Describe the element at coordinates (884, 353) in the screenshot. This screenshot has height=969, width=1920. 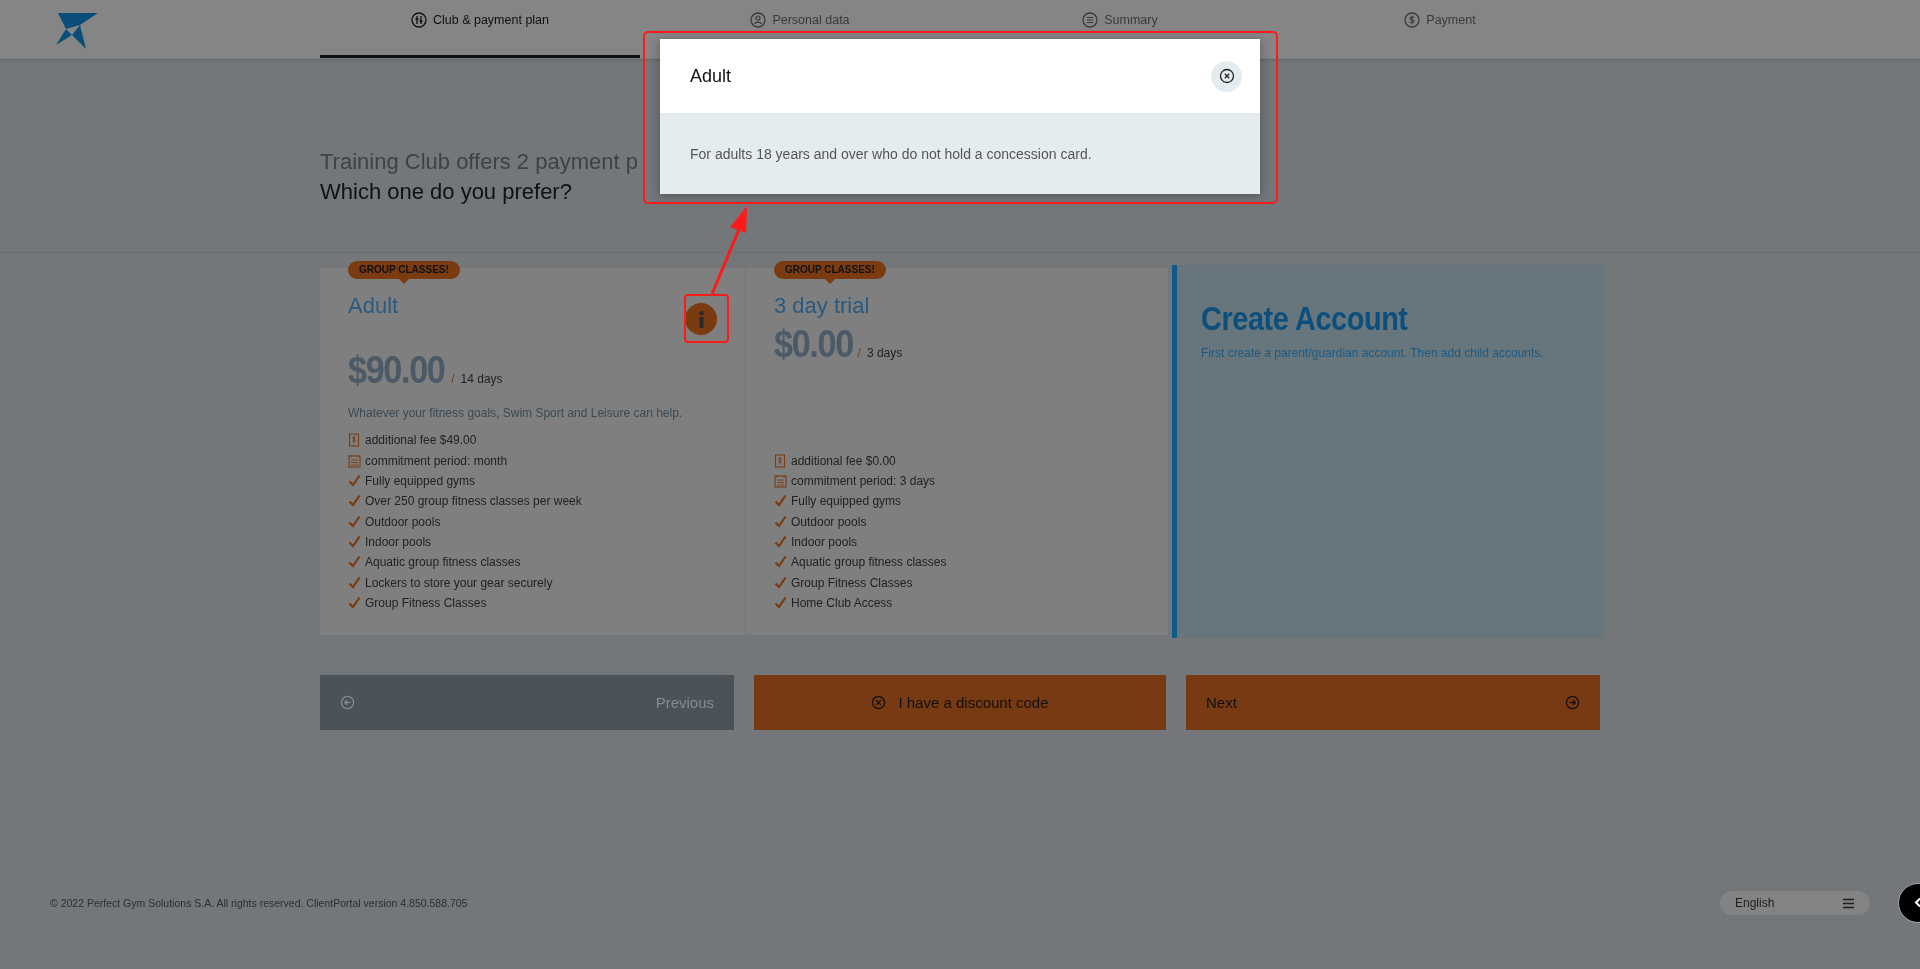
I see `plan-period: 3 days` at that location.